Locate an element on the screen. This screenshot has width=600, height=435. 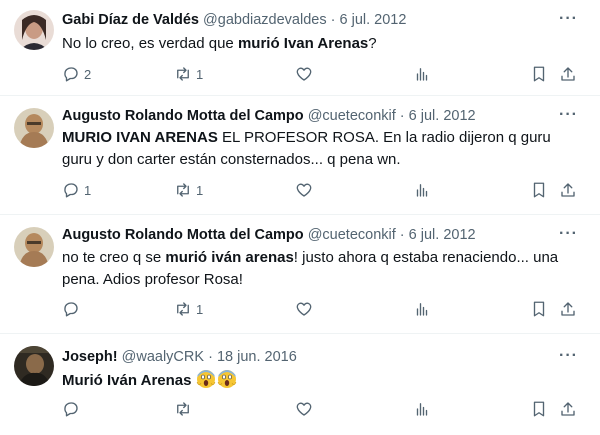
action-bar: 2 1 is located at coordinates (325, 74).